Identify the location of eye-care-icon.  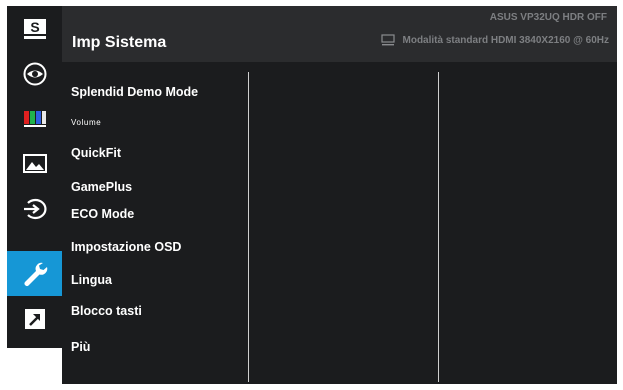
(34, 73).